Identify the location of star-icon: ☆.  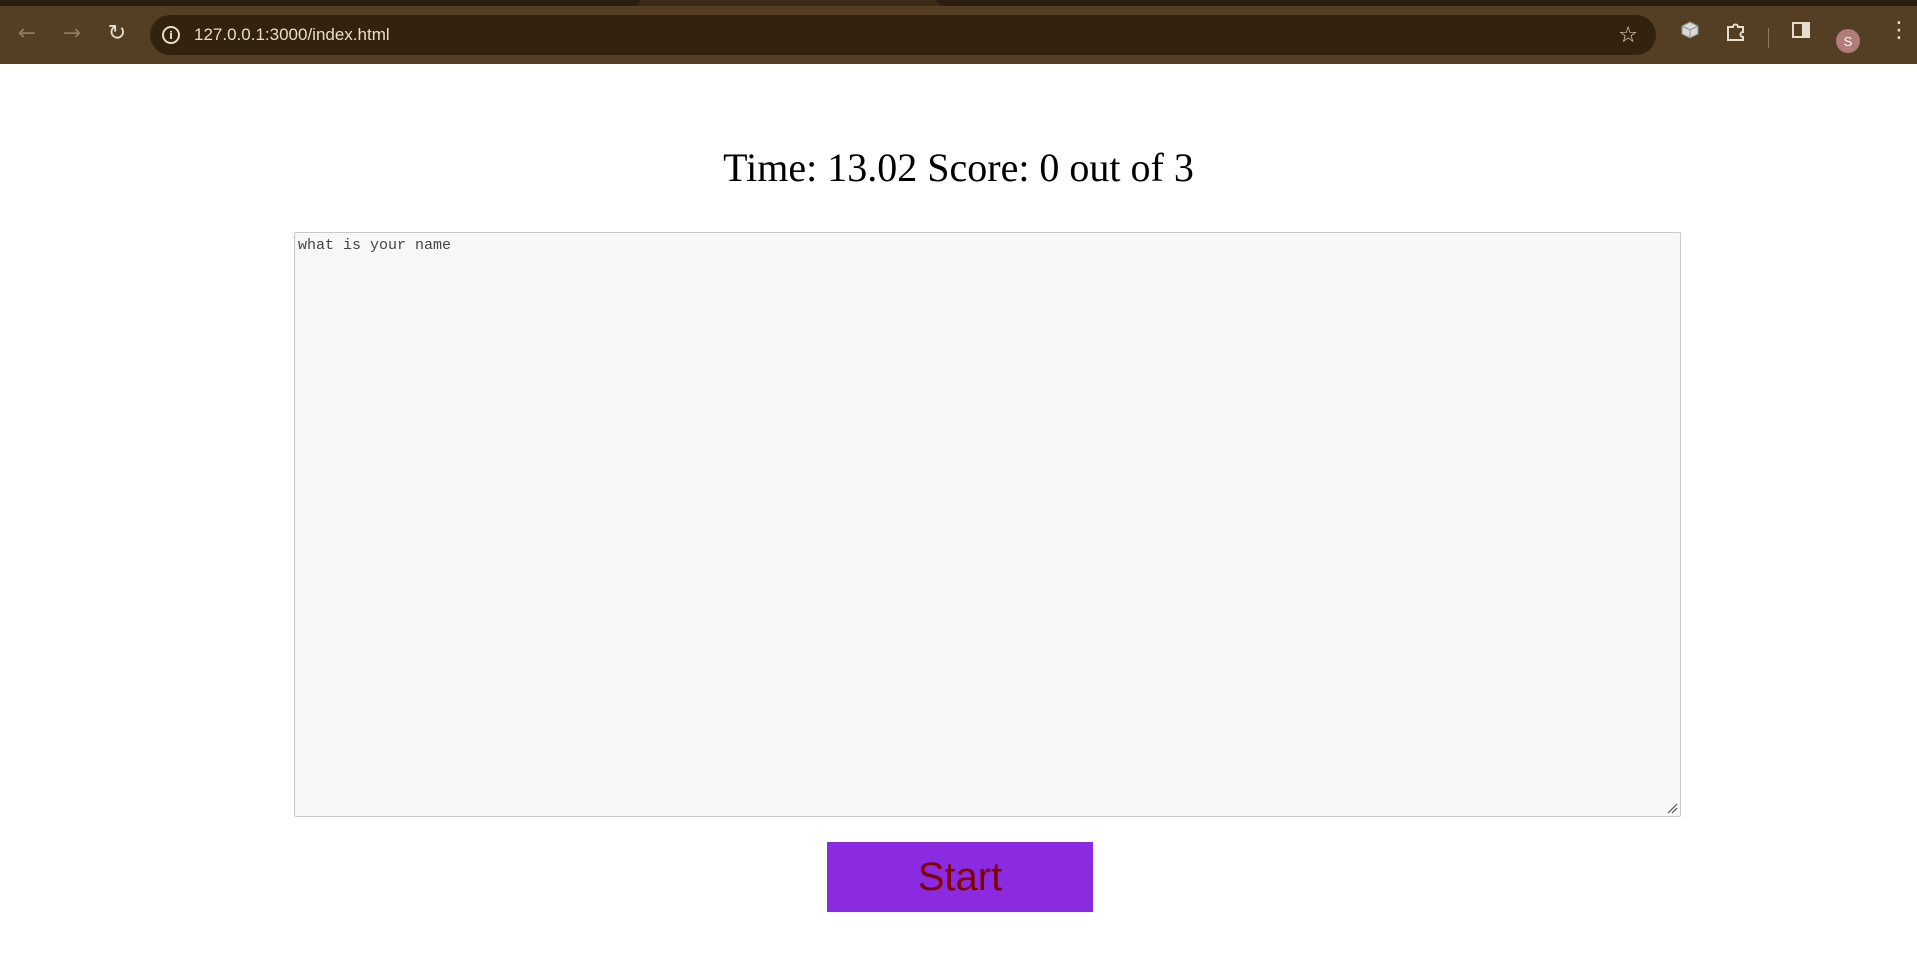
(1628, 35).